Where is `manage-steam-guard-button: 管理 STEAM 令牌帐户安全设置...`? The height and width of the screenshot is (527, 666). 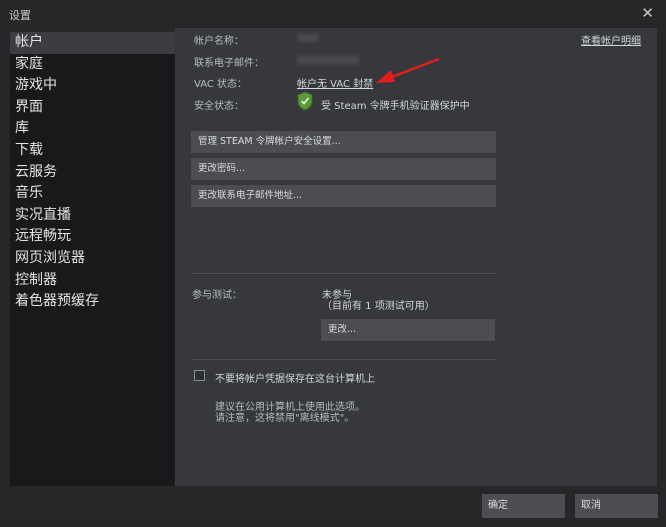 manage-steam-guard-button: 管理 STEAM 令牌帐户安全设置... is located at coordinates (343, 142).